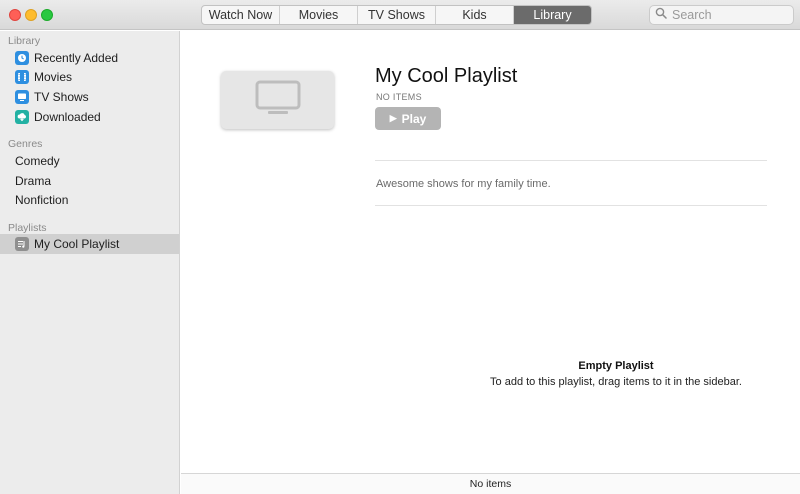 Image resolution: width=800 pixels, height=494 pixels. I want to click on status-bar: No items, so click(490, 483).